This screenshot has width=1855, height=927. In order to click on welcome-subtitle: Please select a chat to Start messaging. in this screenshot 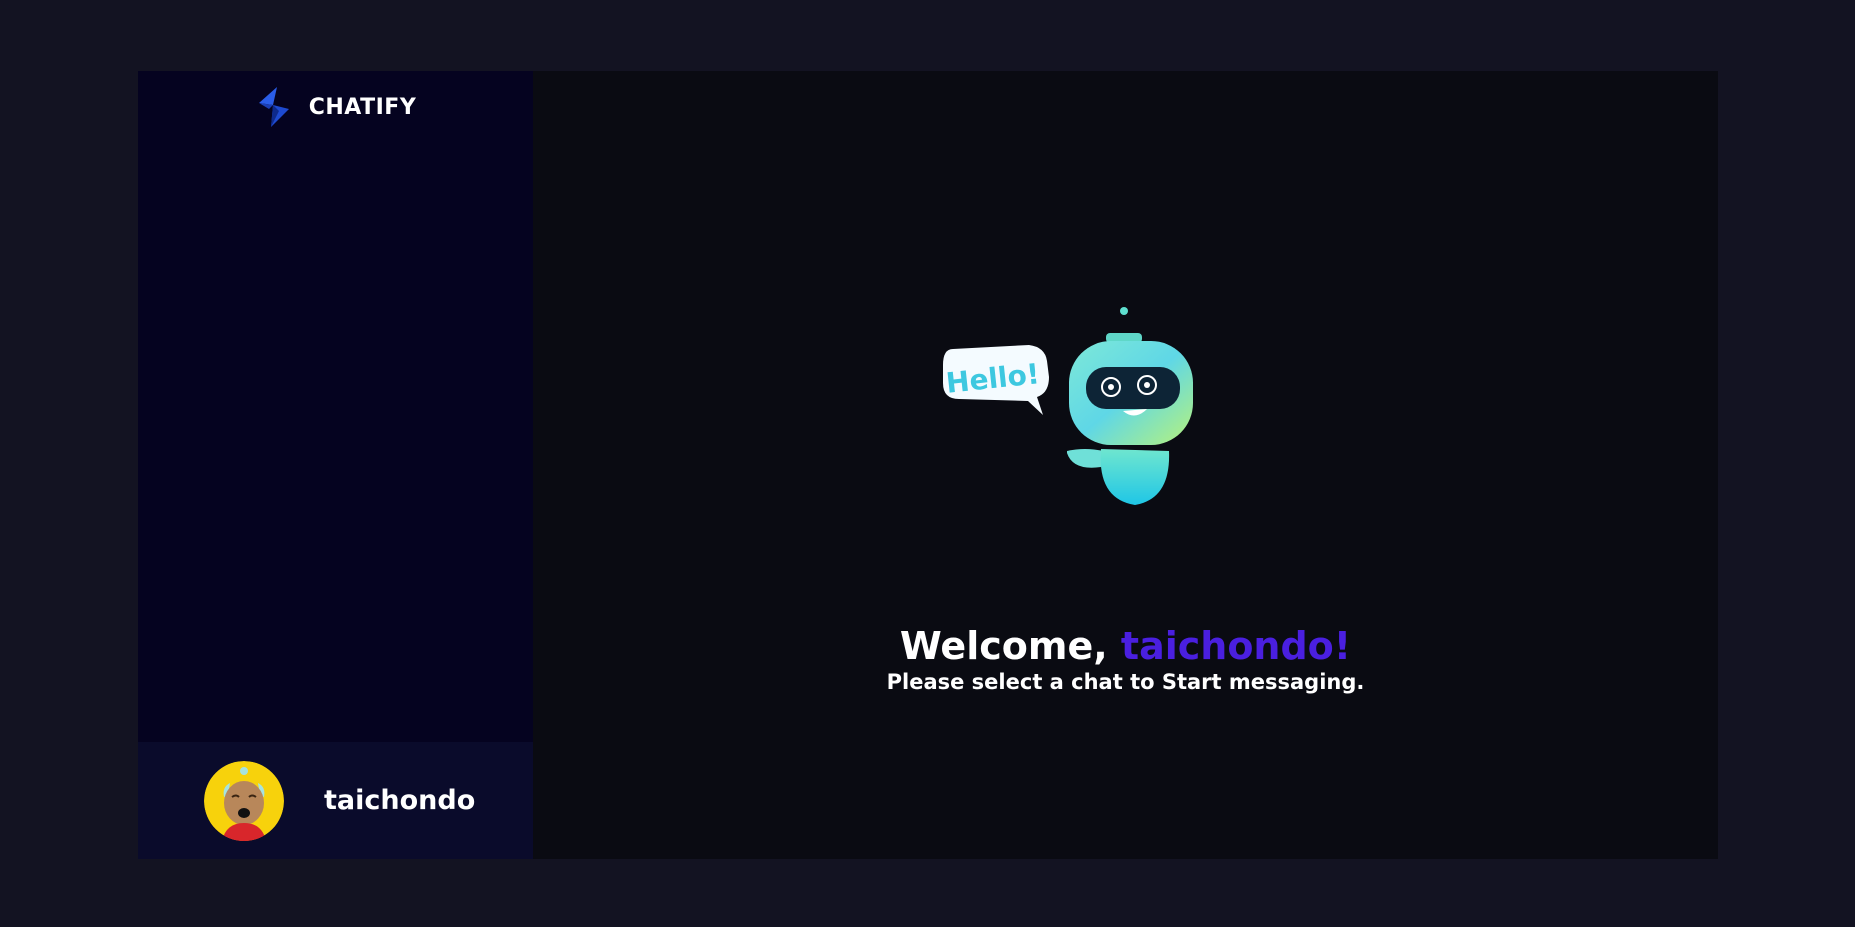, I will do `click(1125, 681)`.